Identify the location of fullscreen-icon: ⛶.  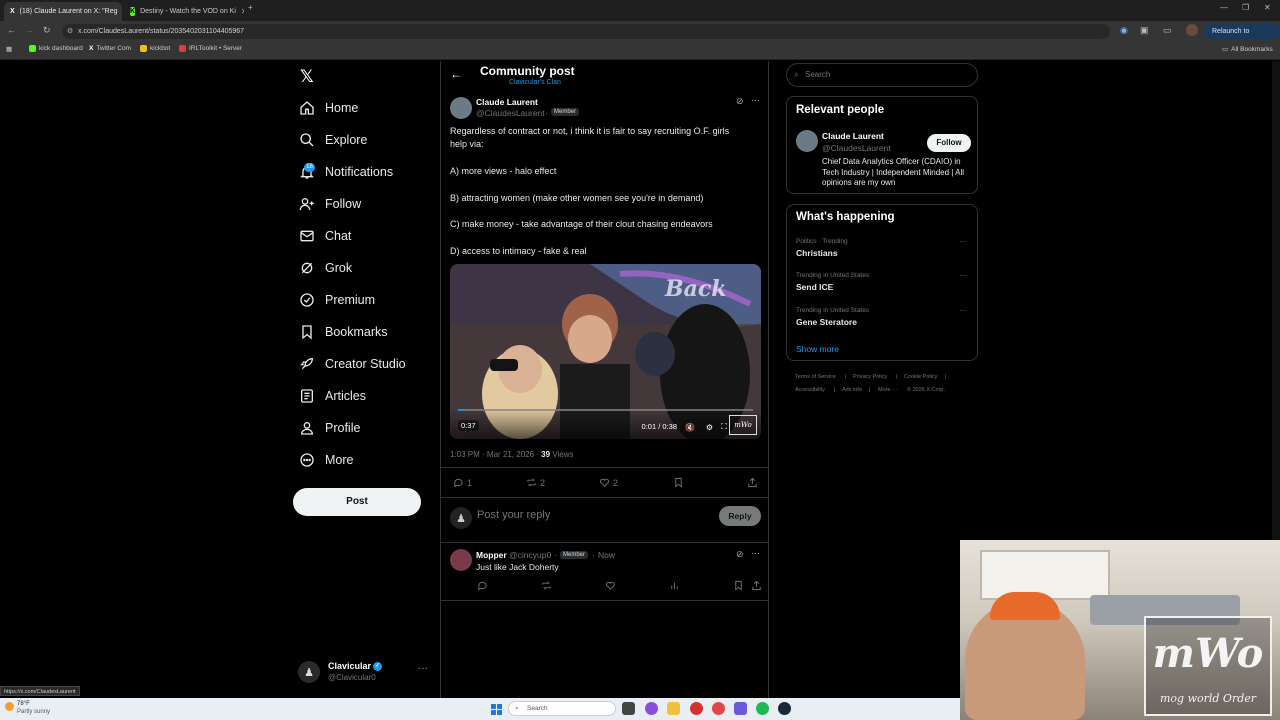
(724, 427).